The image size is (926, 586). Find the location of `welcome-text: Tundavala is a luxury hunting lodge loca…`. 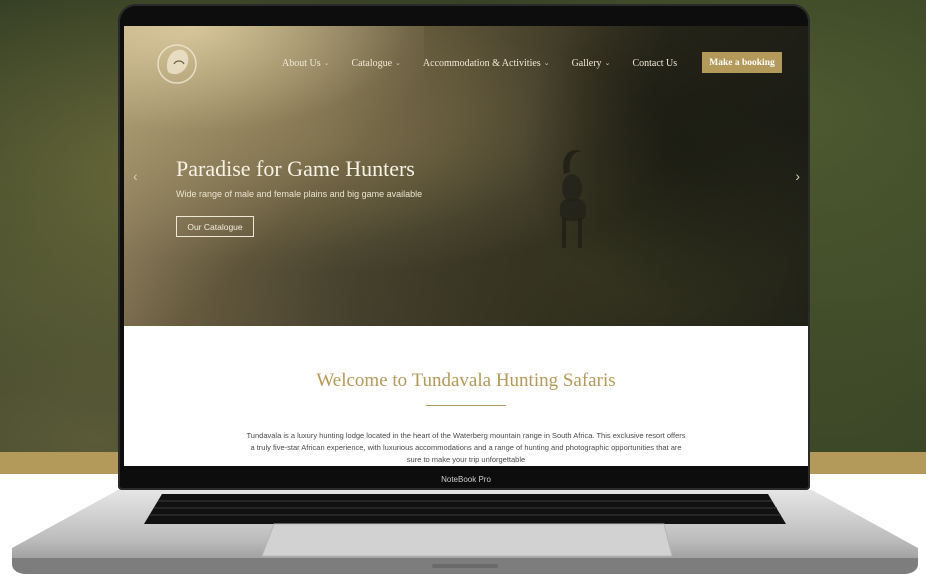

welcome-text: Tundavala is a luxury hunting lodge loca… is located at coordinates (466, 447).